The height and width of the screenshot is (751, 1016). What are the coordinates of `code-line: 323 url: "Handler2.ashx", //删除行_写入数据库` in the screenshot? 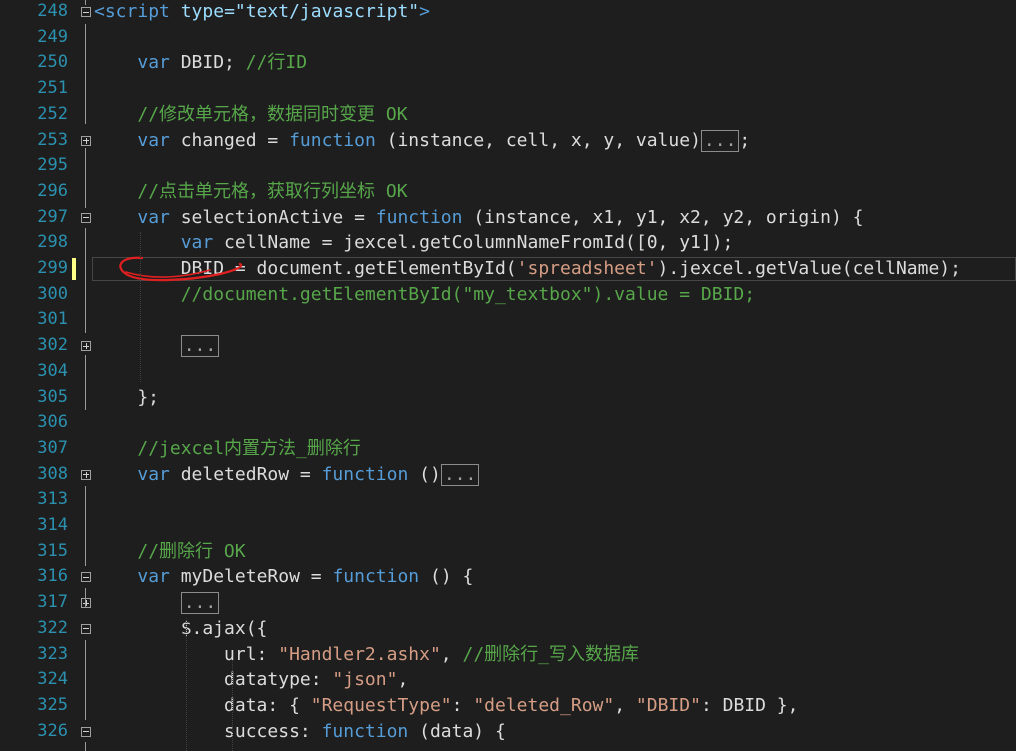 It's located at (508, 655).